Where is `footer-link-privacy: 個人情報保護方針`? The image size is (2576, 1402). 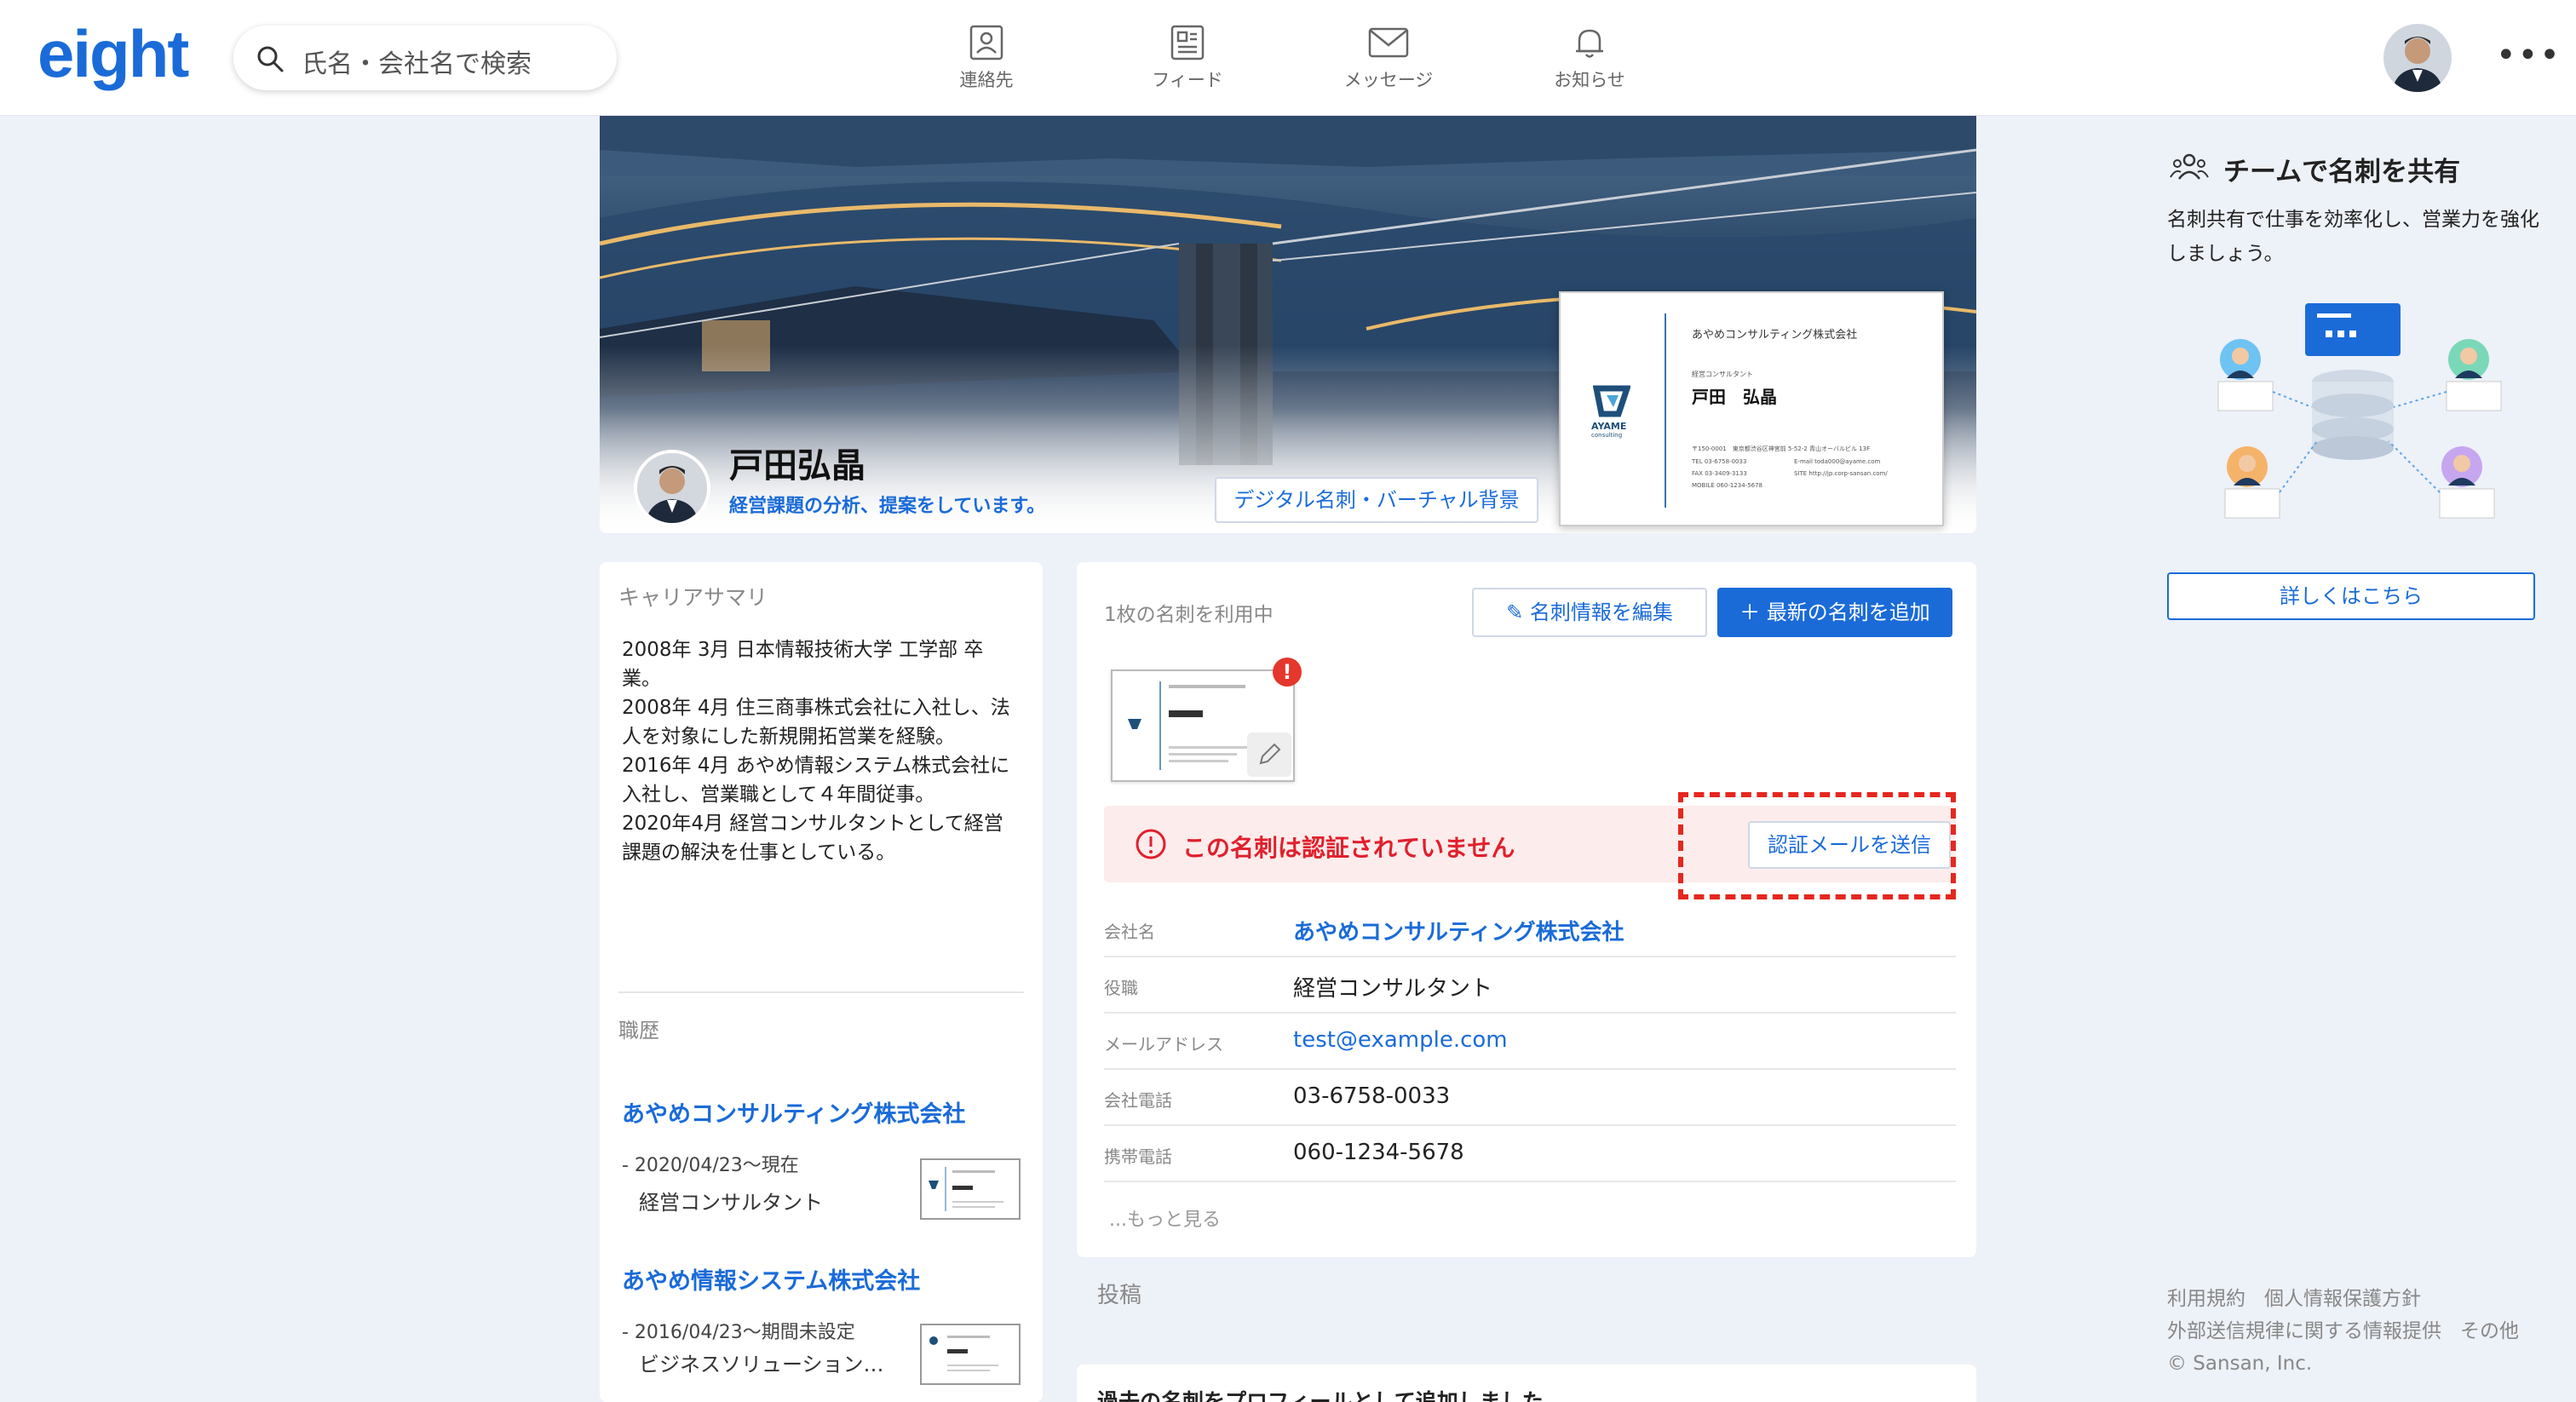
footer-link-privacy: 個人情報保護方針 is located at coordinates (2343, 1299).